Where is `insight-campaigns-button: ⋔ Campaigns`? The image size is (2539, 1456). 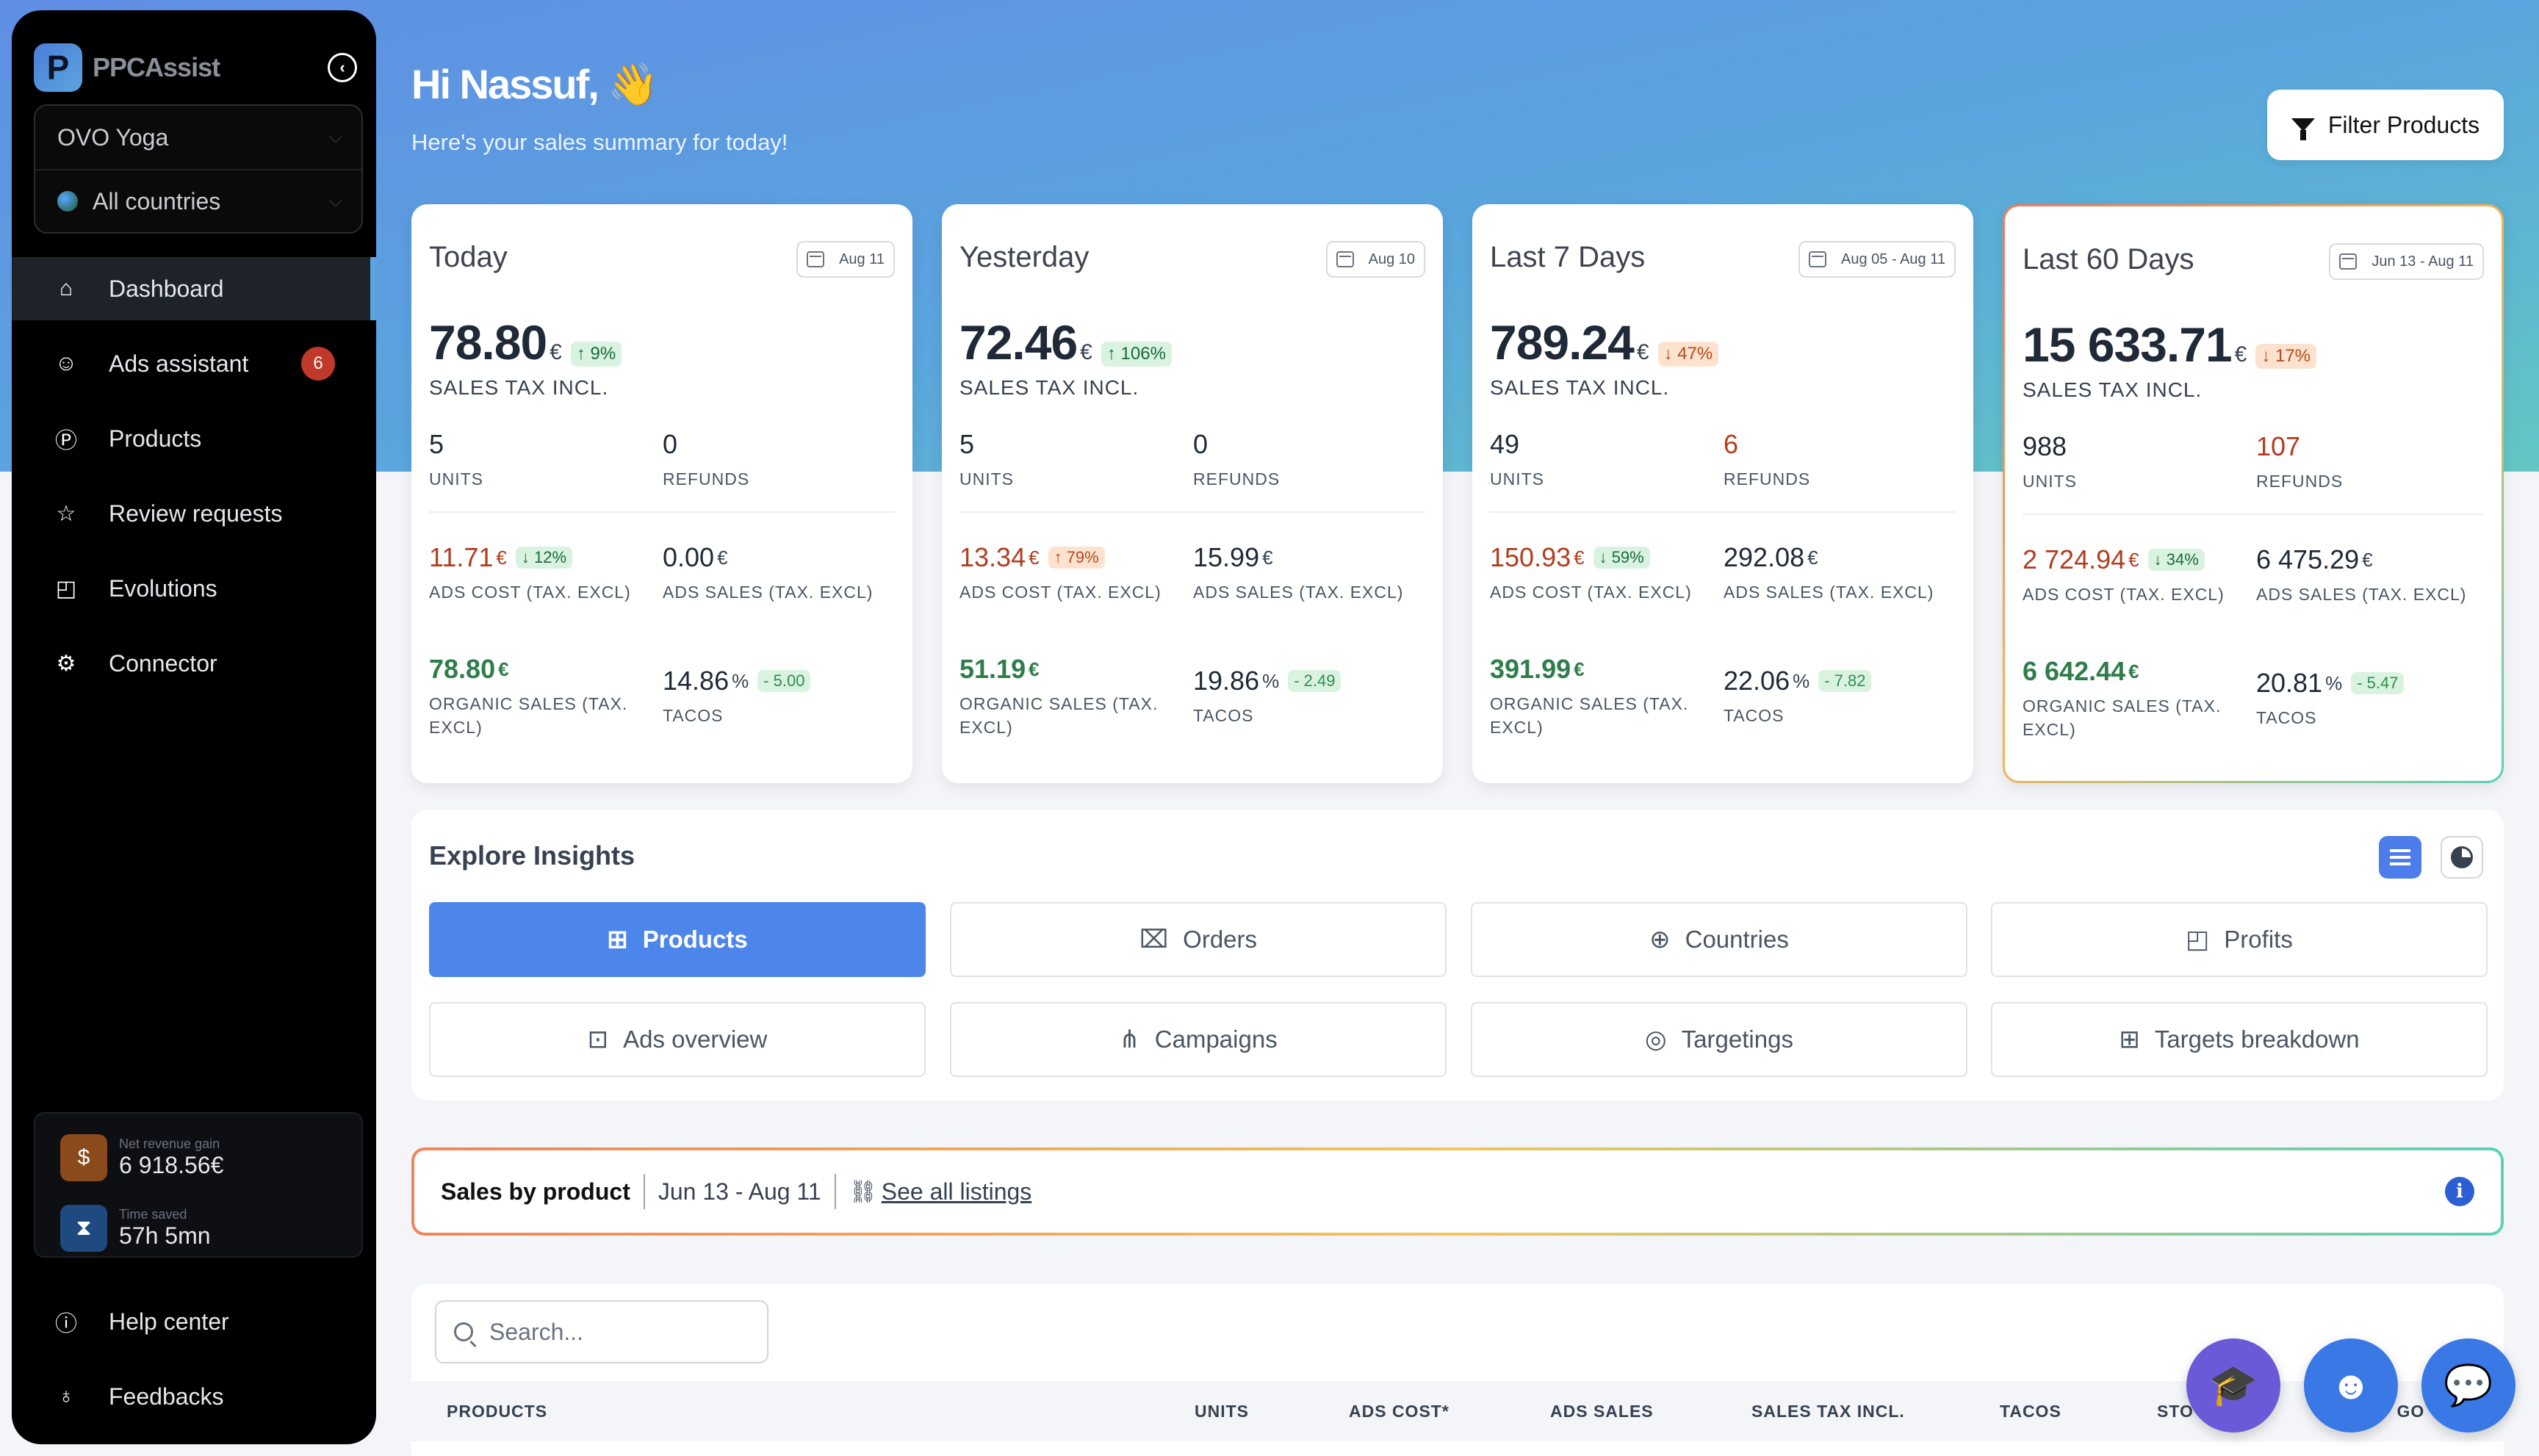
insight-campaigns-button: ⋔ Campaigns is located at coordinates (1198, 1039).